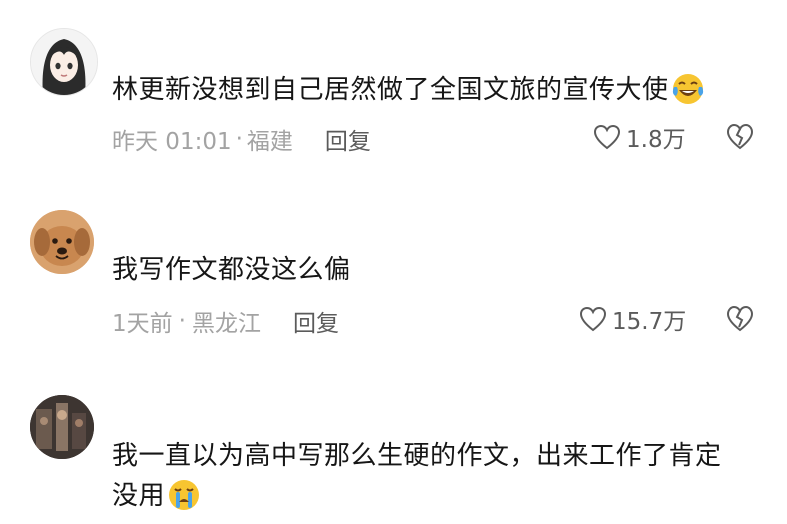  What do you see at coordinates (429, 480) in the screenshot?
I see `comment-text: 我一直以为高中写那么生硬的作文，出来工作了肯定没用` at bounding box center [429, 480].